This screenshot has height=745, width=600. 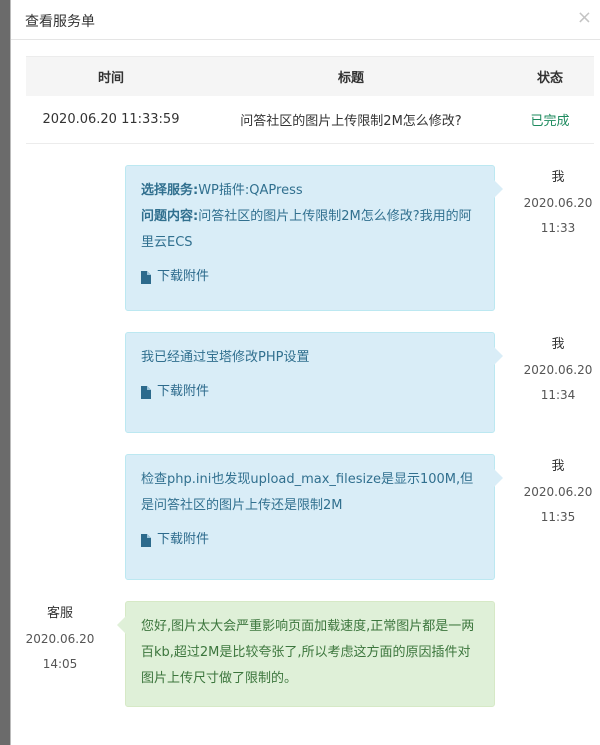 I want to click on modal-title: 查看服务单, so click(x=60, y=22).